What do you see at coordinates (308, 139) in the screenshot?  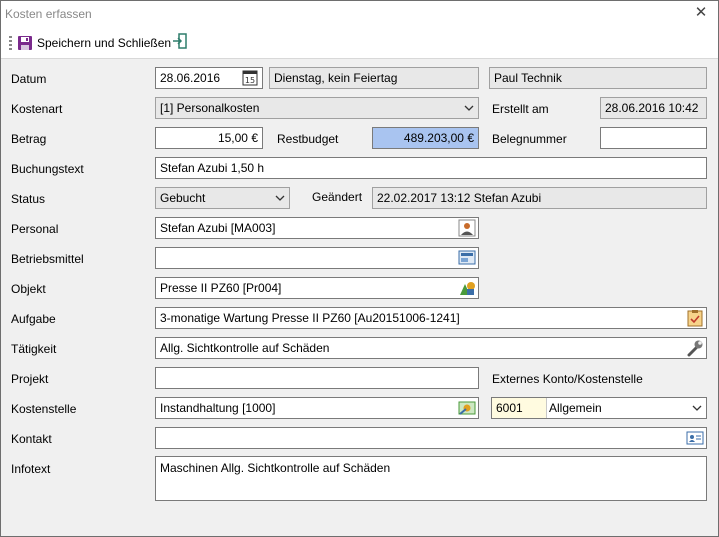 I see `label-restbudget: Restbudget` at bounding box center [308, 139].